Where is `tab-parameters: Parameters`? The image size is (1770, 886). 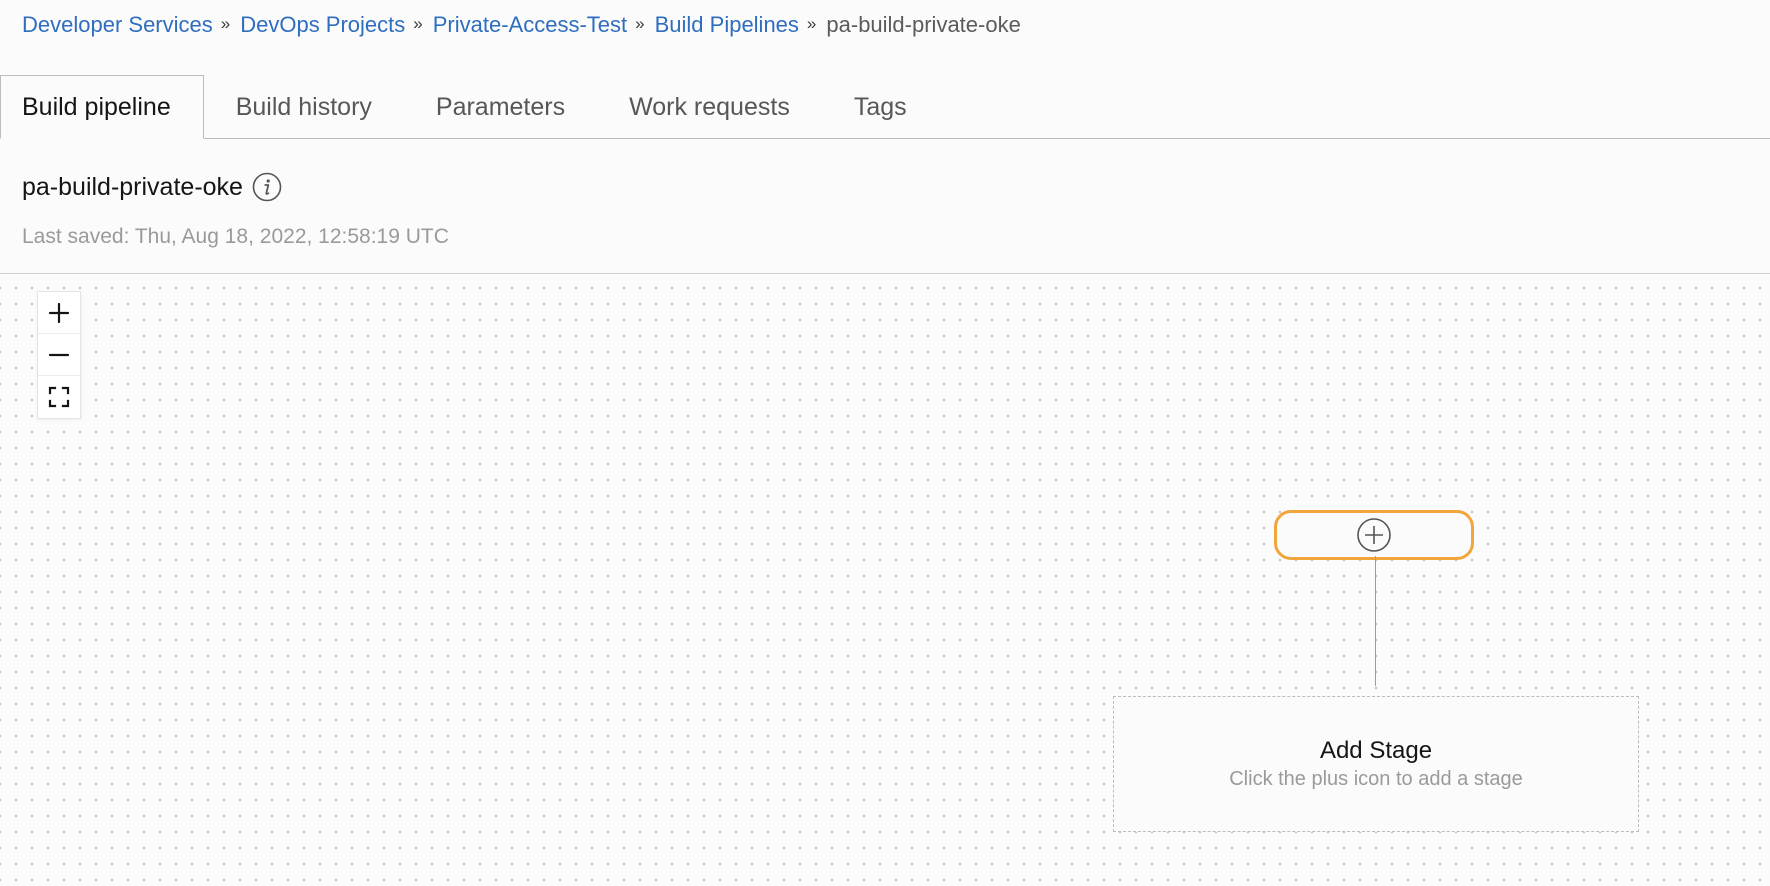 tab-parameters: Parameters is located at coordinates (500, 107).